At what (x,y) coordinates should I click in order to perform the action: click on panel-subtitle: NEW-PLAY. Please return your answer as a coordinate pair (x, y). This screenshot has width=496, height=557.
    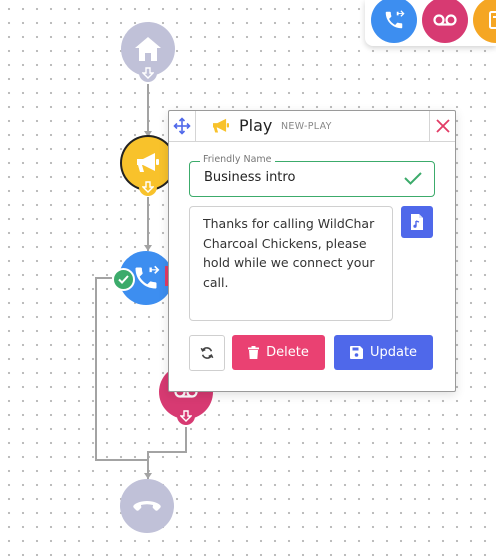
    Looking at the image, I should click on (306, 126).